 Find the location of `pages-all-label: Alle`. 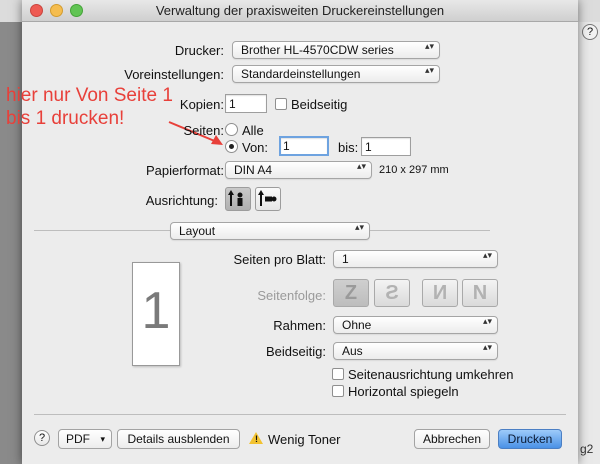

pages-all-label: Alle is located at coordinates (253, 130).